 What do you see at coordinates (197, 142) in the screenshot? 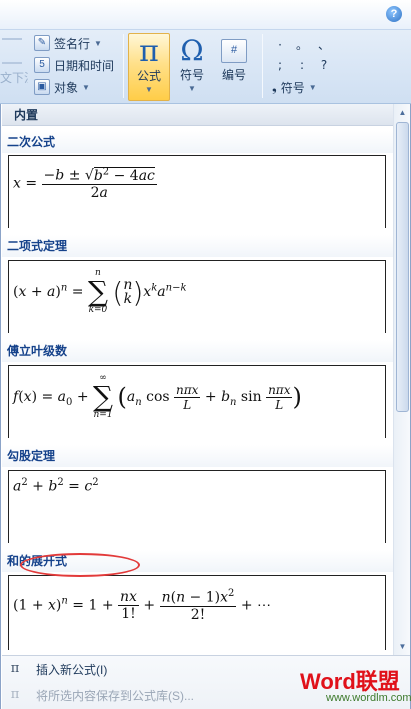
I see `gallery-category-title: 二次公式` at bounding box center [197, 142].